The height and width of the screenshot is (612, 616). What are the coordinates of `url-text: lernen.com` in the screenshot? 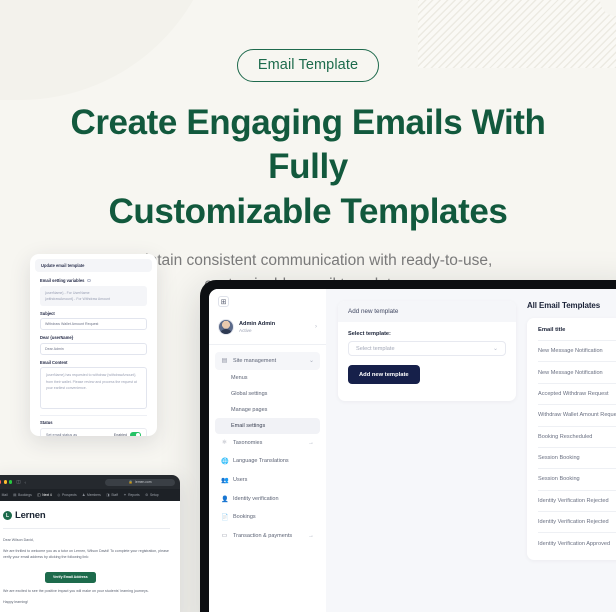 It's located at (143, 482).